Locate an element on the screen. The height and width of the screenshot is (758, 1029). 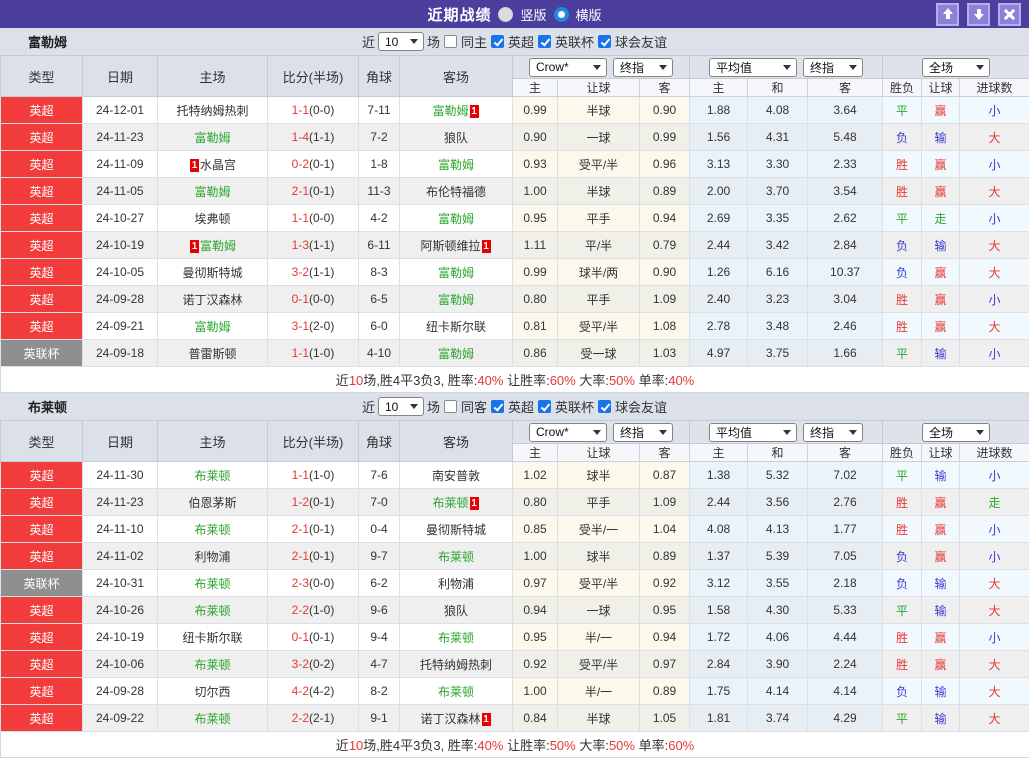
home-team-name: 布莱顿 is located at coordinates (212, 665).